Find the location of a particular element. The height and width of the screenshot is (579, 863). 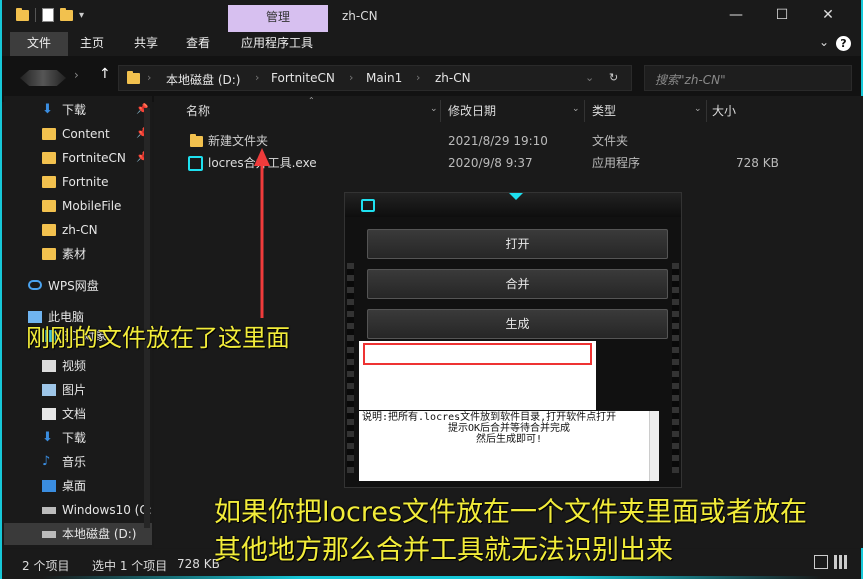

tab-view: 查看 is located at coordinates (198, 44).